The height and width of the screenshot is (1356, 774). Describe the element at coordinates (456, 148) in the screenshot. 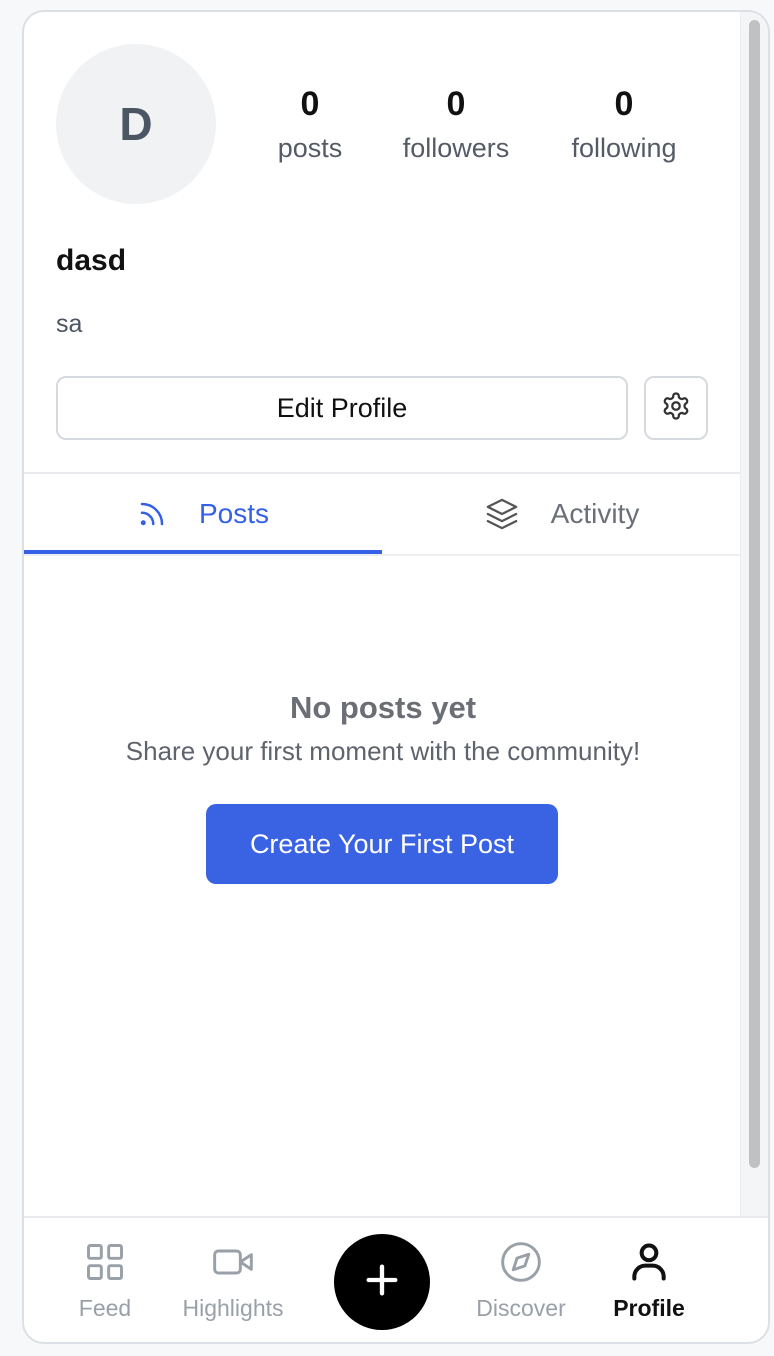

I see `followers-label: followers` at that location.